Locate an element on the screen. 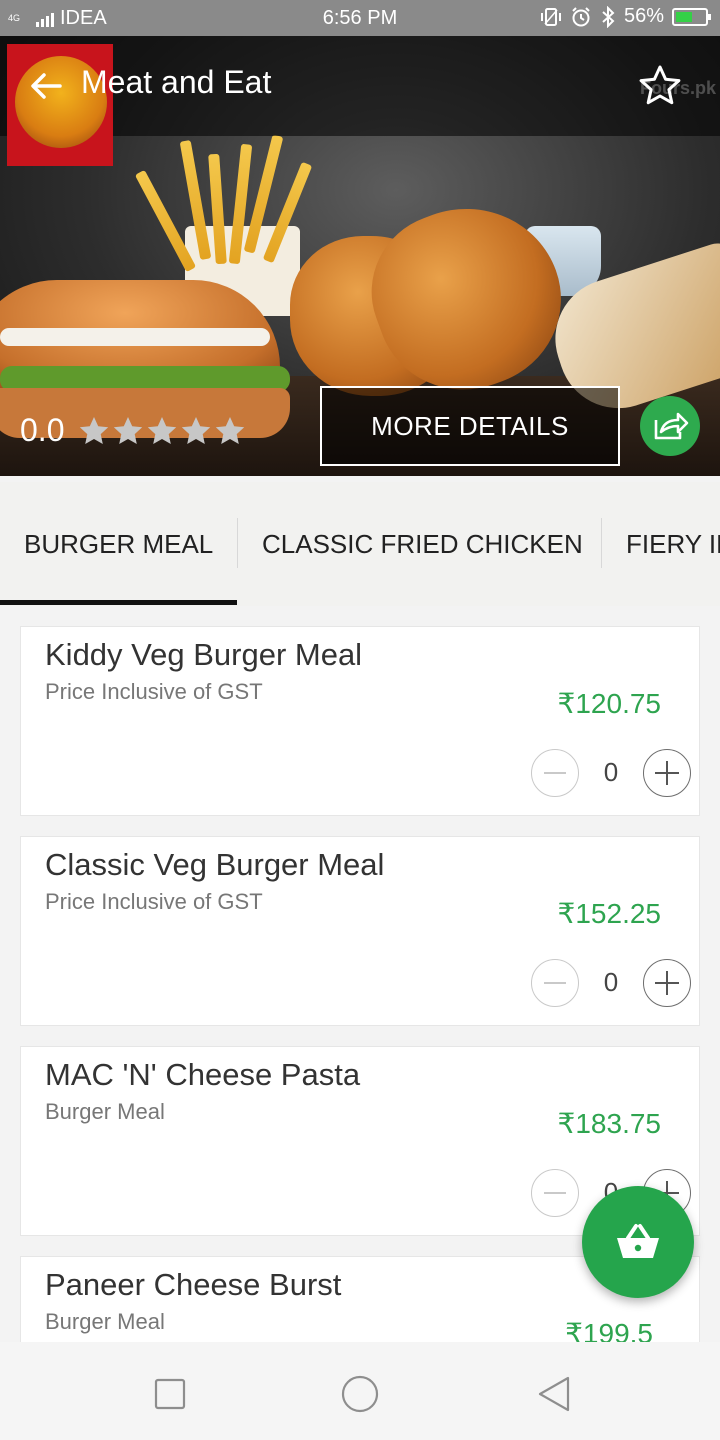 The width and height of the screenshot is (720, 1440). rating-value: 0.0 is located at coordinates (42, 430).